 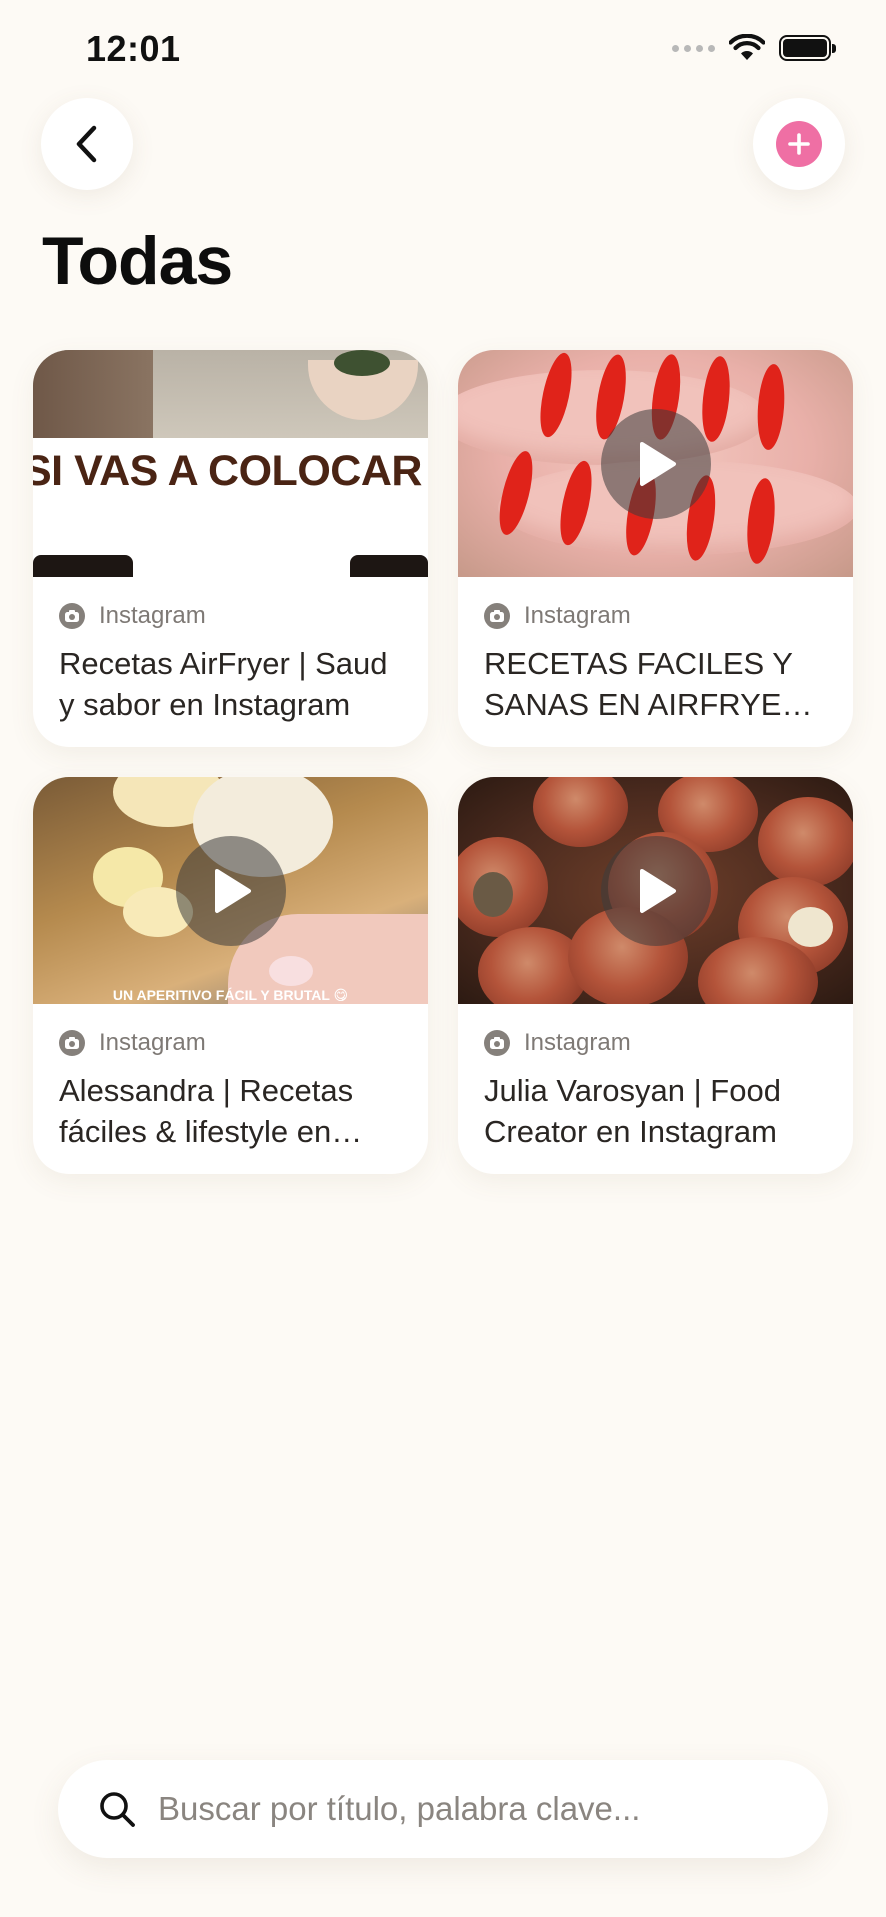 I want to click on cellular-signal-icon, so click(x=693, y=48).